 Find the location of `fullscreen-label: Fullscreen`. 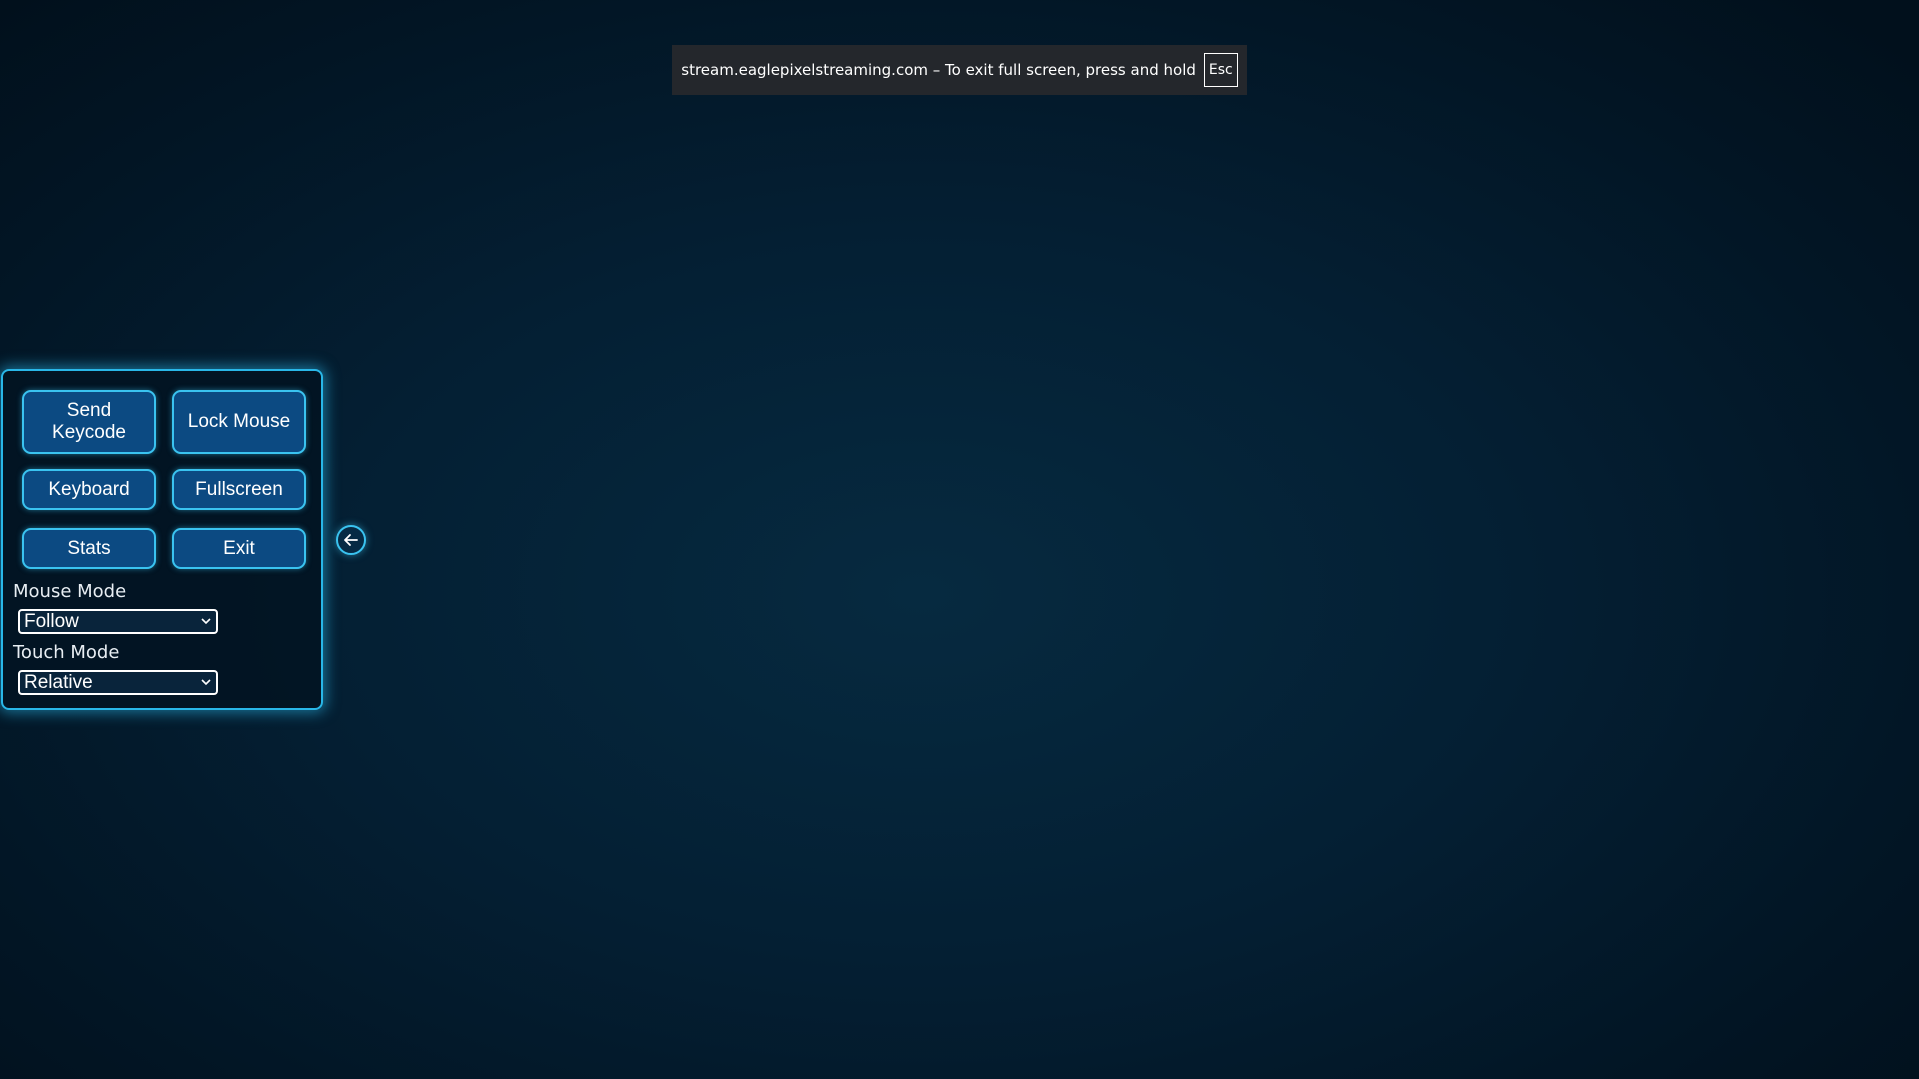

fullscreen-label: Fullscreen is located at coordinates (239, 489).